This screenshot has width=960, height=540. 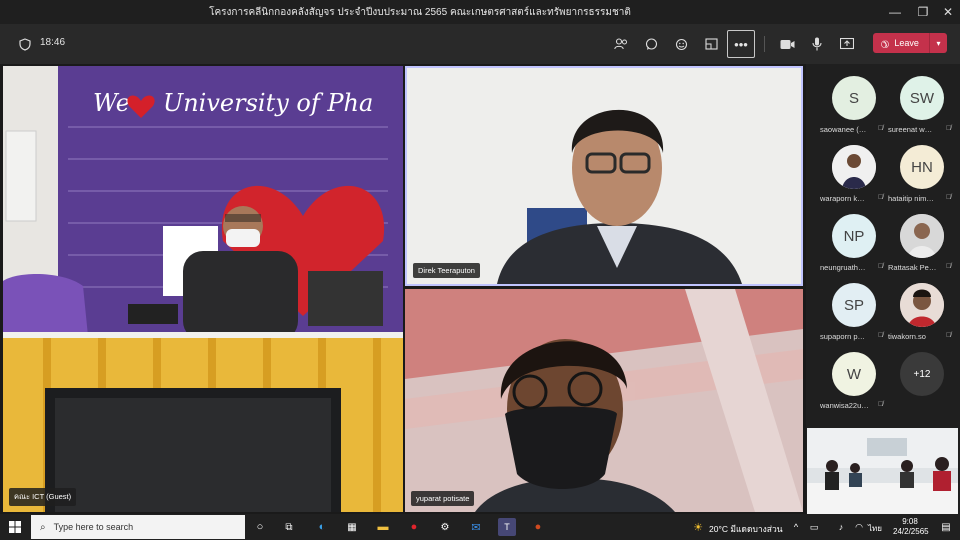 I want to click on meeting-toolbar: 18:46 •••, so click(x=480, y=44).